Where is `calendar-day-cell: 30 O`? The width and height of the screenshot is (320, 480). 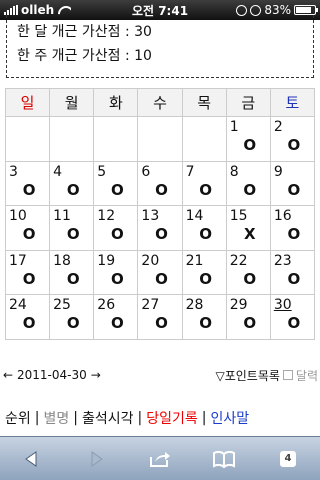 calendar-day-cell: 30 O is located at coordinates (292, 317).